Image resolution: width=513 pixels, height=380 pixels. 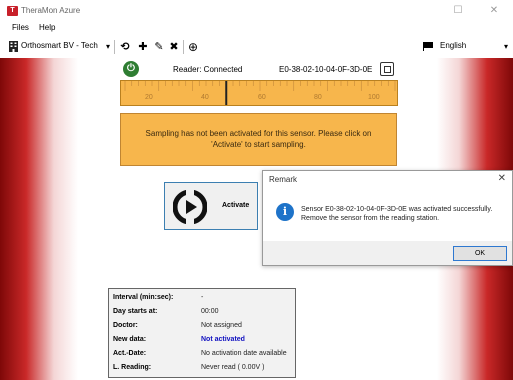 I want to click on dialog-close-button: ✕, so click(x=502, y=178).